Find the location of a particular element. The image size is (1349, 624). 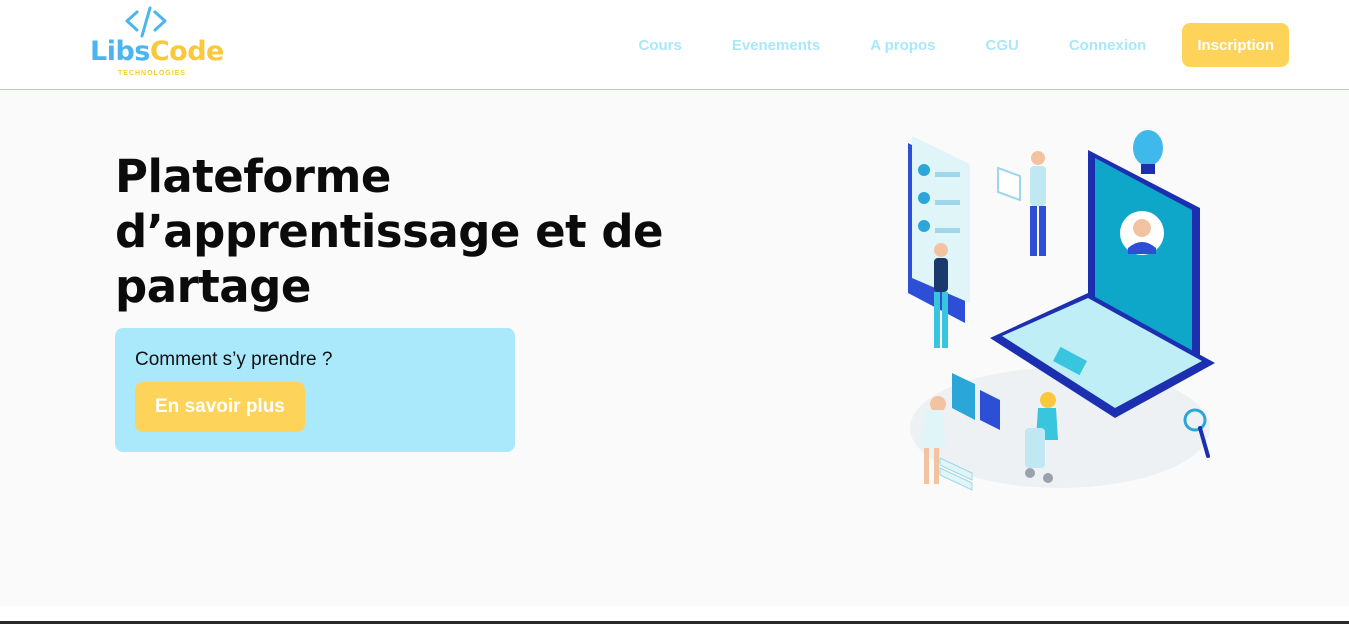

e-learning-illustration is located at coordinates (1061, 310).